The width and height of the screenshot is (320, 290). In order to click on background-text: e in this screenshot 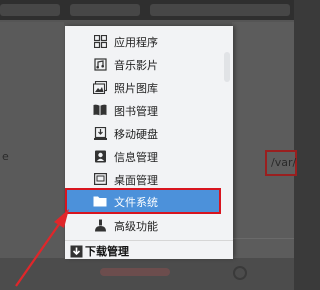, I will do `click(5, 156)`.